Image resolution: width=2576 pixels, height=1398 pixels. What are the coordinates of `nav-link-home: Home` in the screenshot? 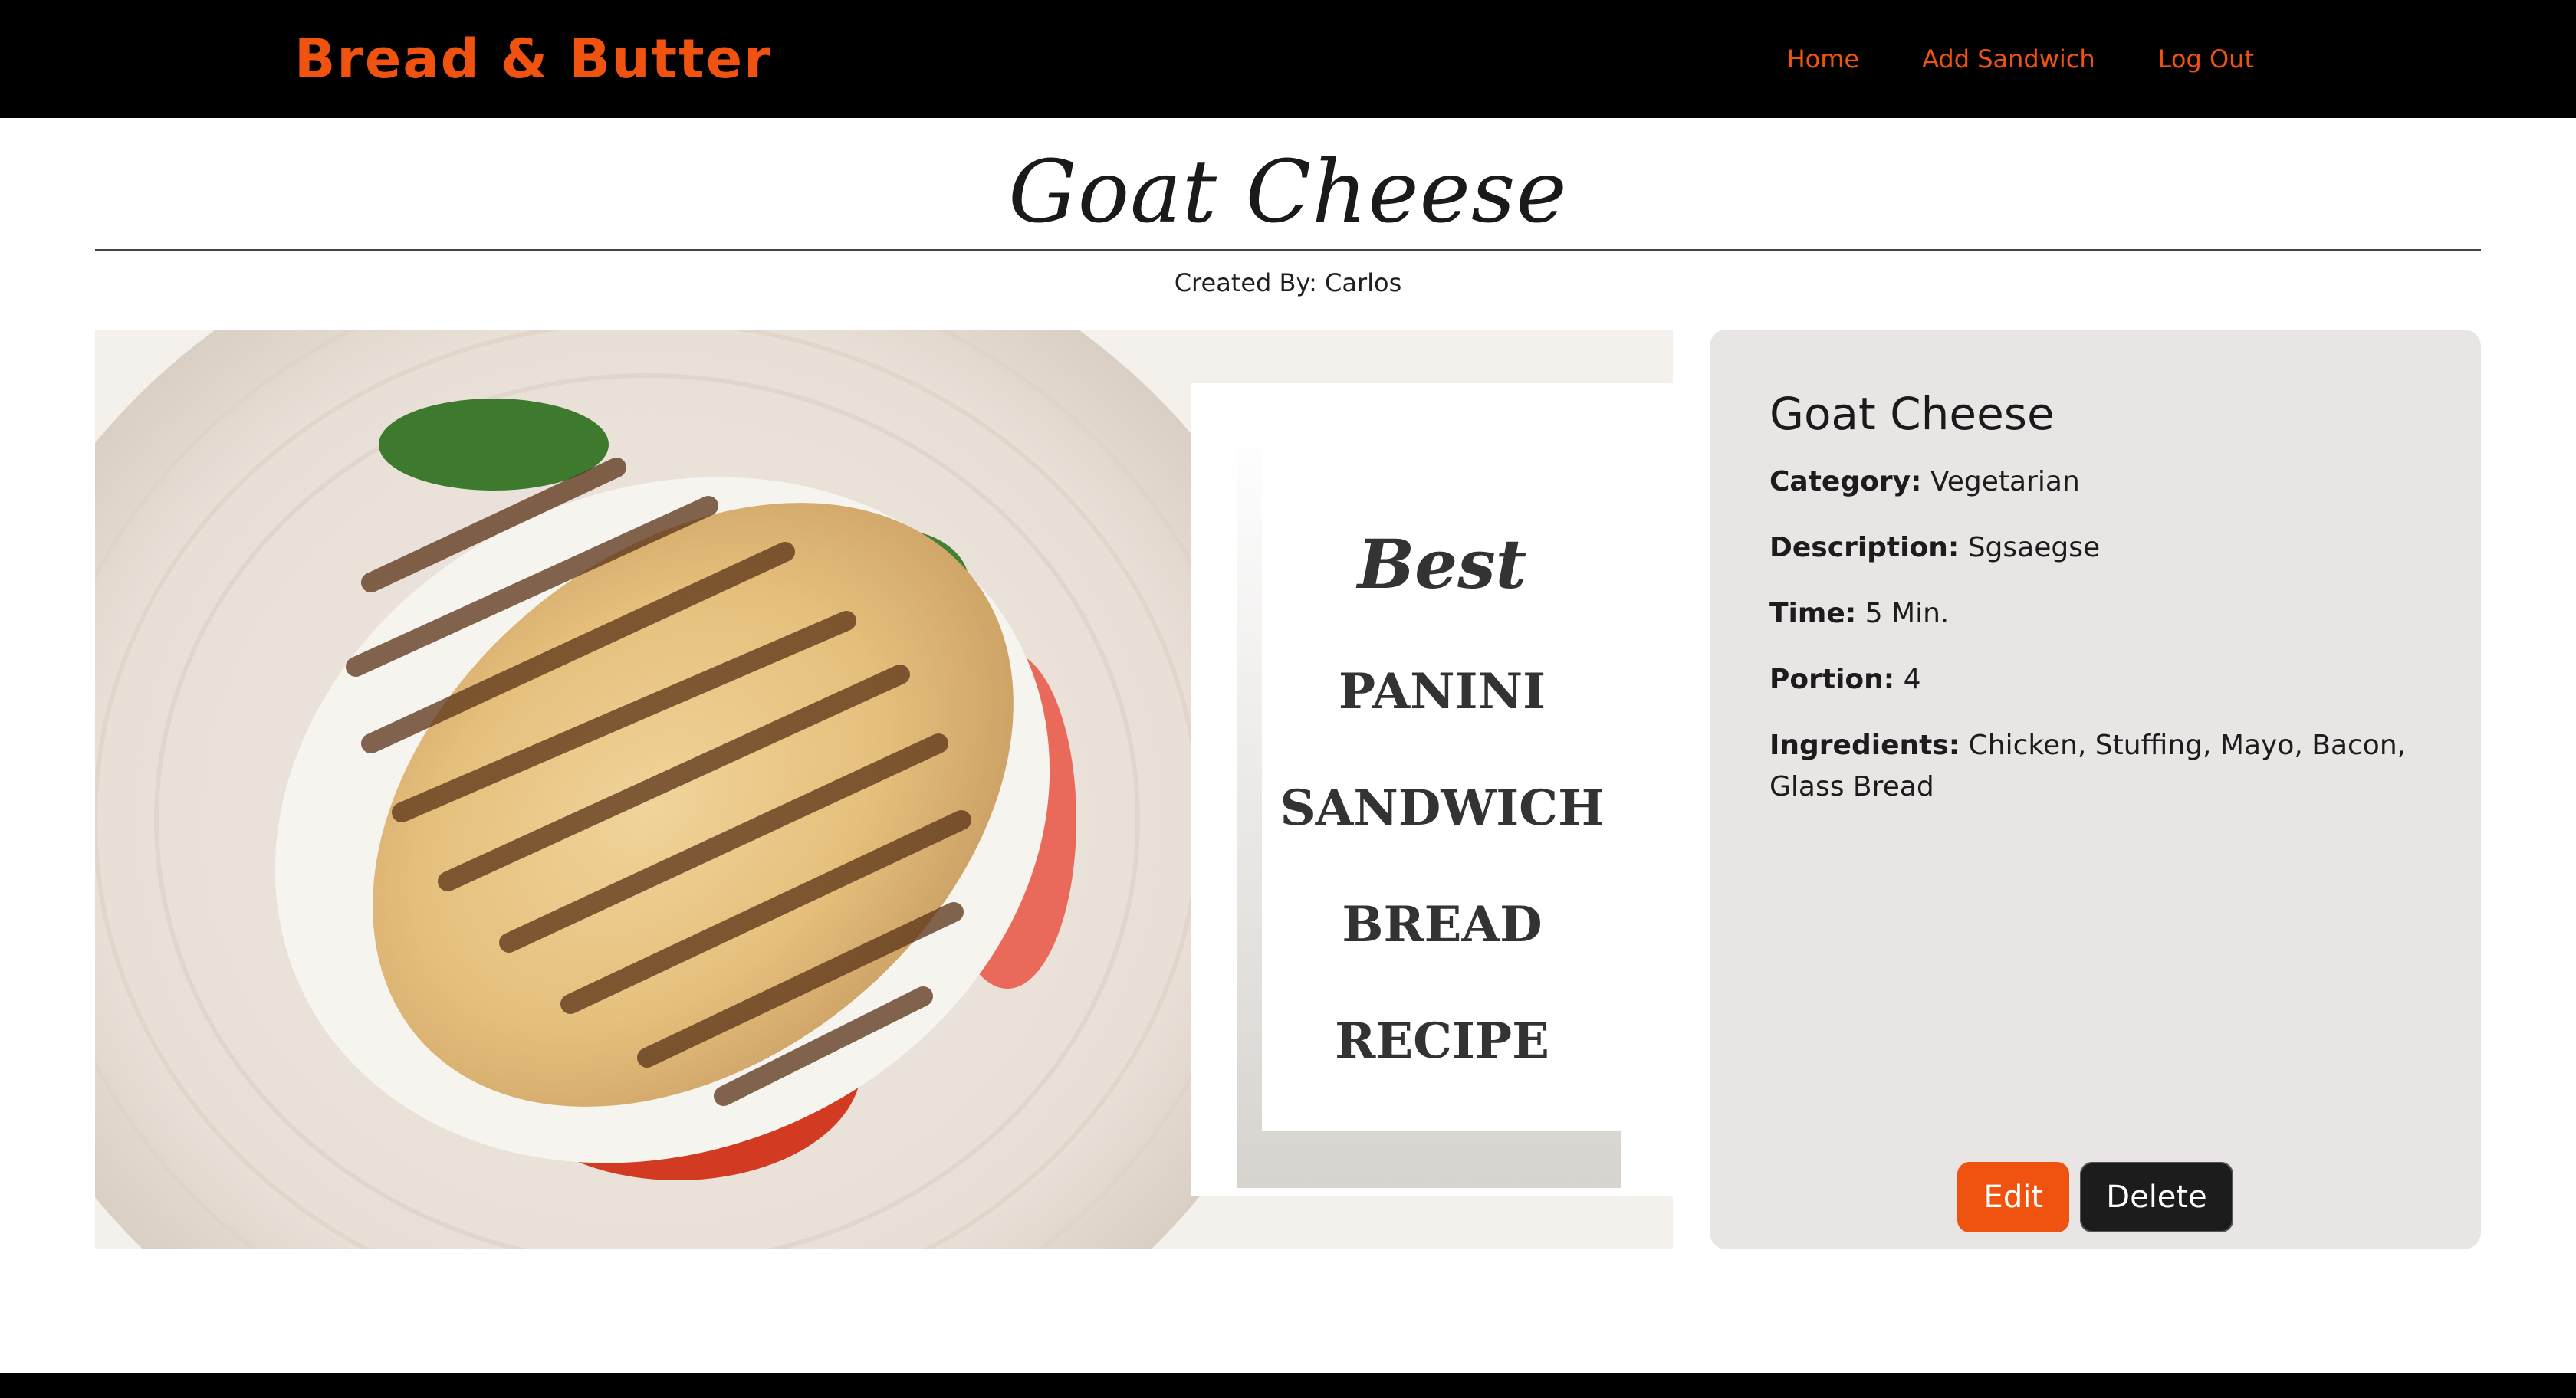 It's located at (1824, 59).